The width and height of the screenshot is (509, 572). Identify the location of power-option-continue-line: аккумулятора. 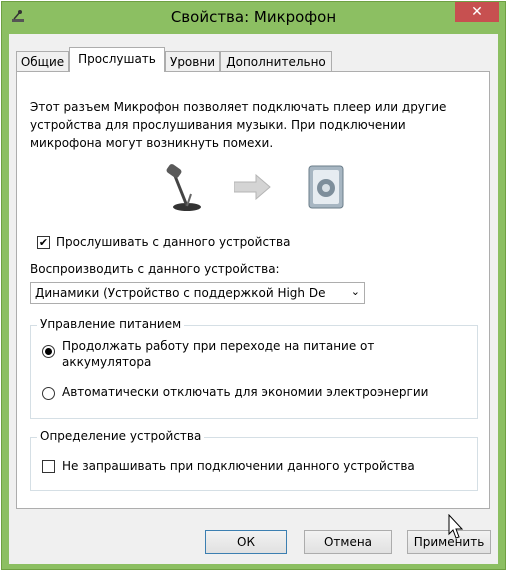
(107, 362).